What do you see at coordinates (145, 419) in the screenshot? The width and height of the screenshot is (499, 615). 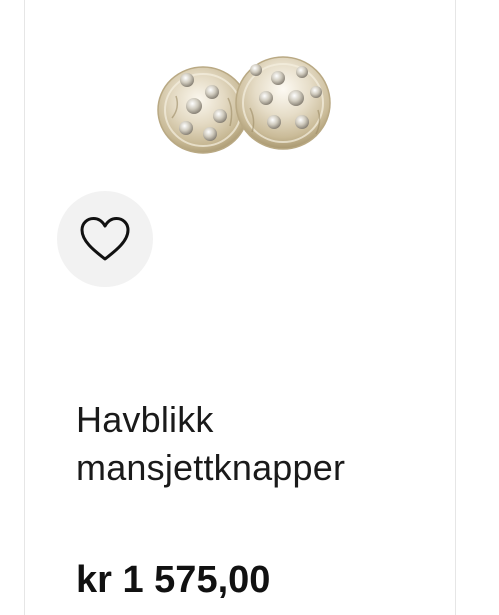 I see `product-title-line1: Havblikk` at bounding box center [145, 419].